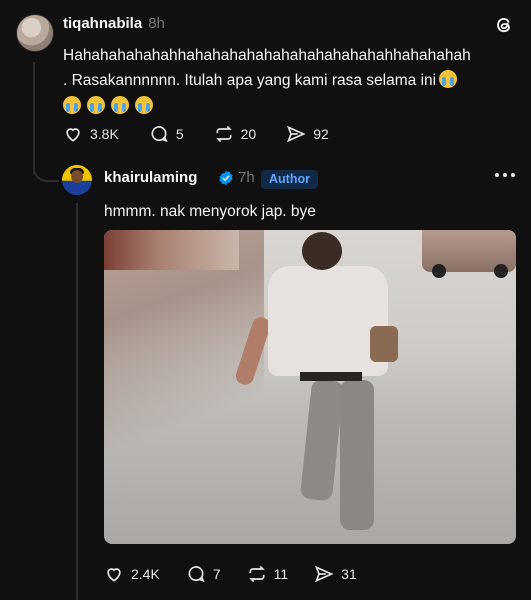  What do you see at coordinates (145, 574) in the screenshot?
I see `like-count: 2.4K` at bounding box center [145, 574].